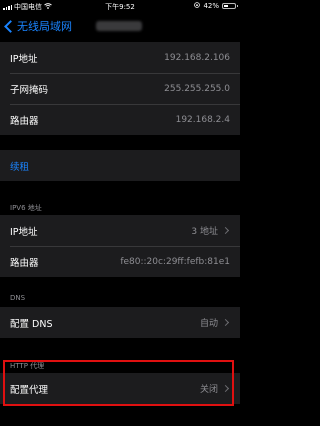  I want to click on back-button: 无线局域网, so click(37, 26).